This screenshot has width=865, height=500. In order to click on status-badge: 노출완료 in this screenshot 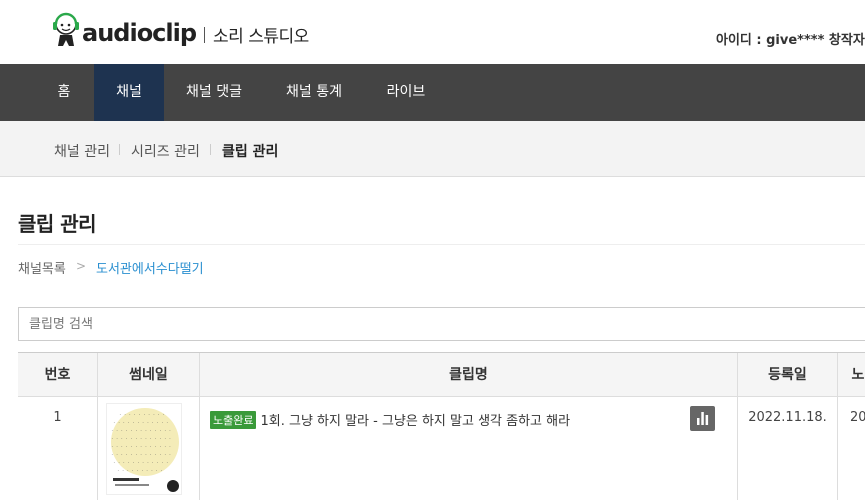, I will do `click(233, 420)`.